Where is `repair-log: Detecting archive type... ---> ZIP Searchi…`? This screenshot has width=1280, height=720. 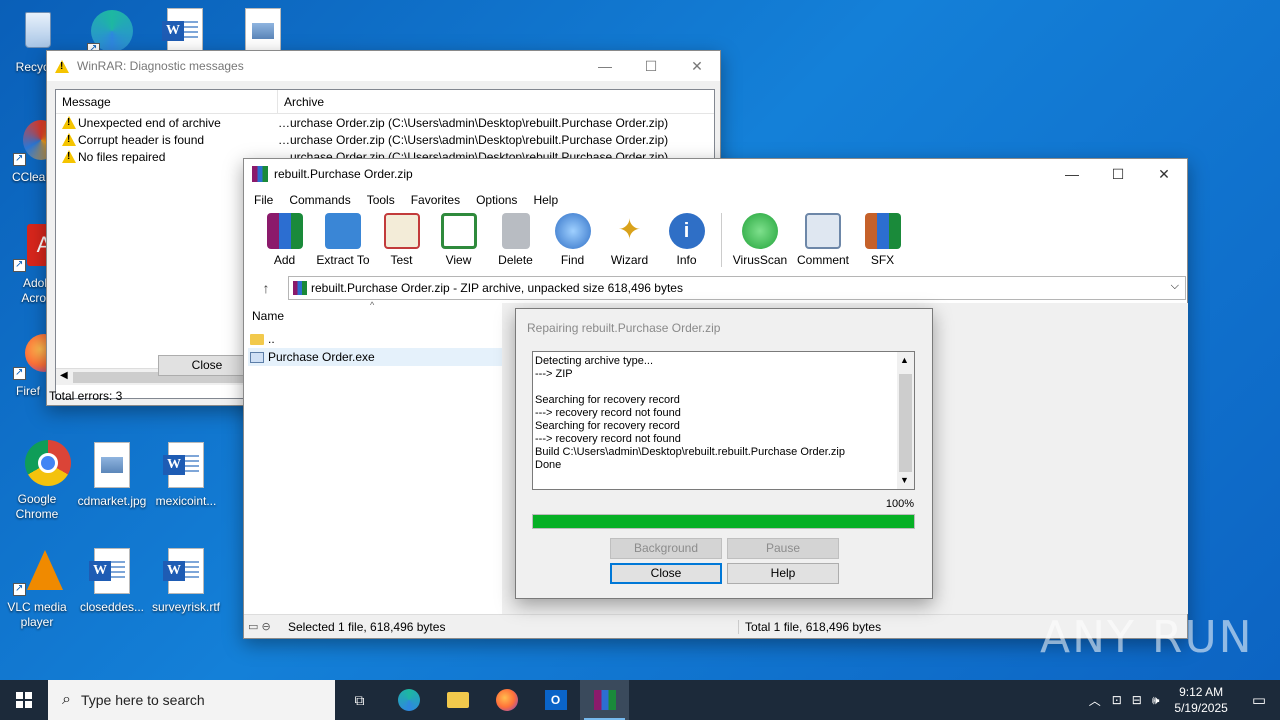 repair-log: Detecting archive type... ---> ZIP Searchi… is located at coordinates (723, 420).